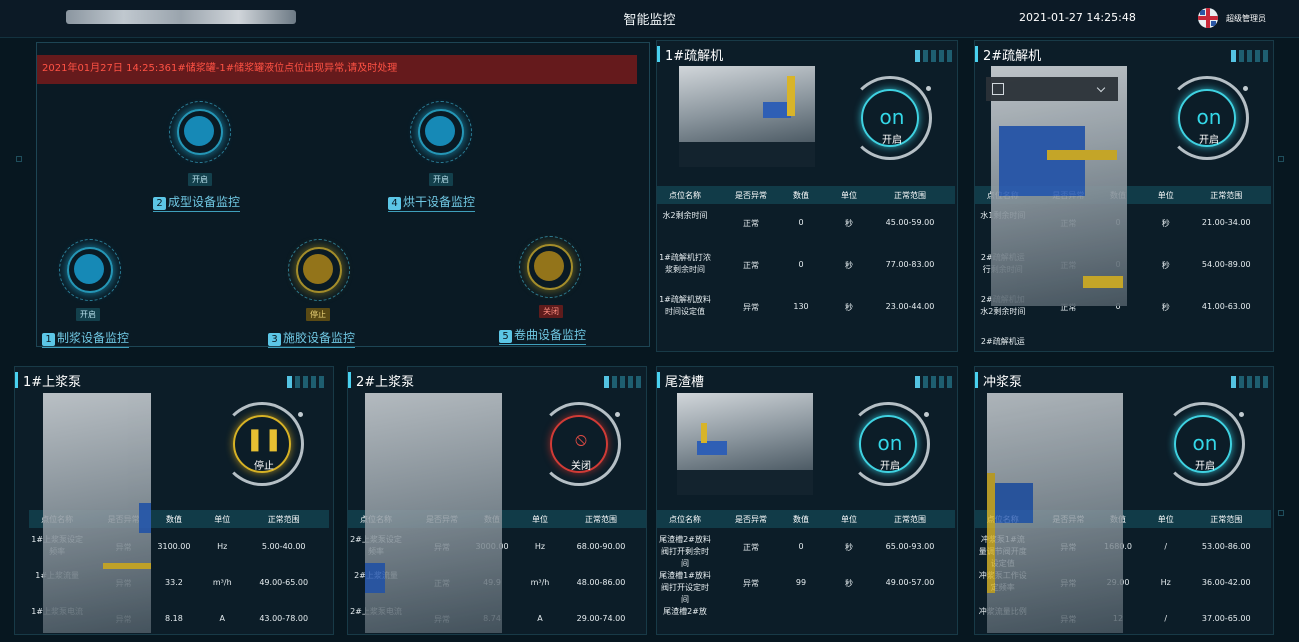 The height and width of the screenshot is (642, 1299). What do you see at coordinates (1226, 618) in the screenshot?
I see `table-cell: 37.00-65.00` at bounding box center [1226, 618].